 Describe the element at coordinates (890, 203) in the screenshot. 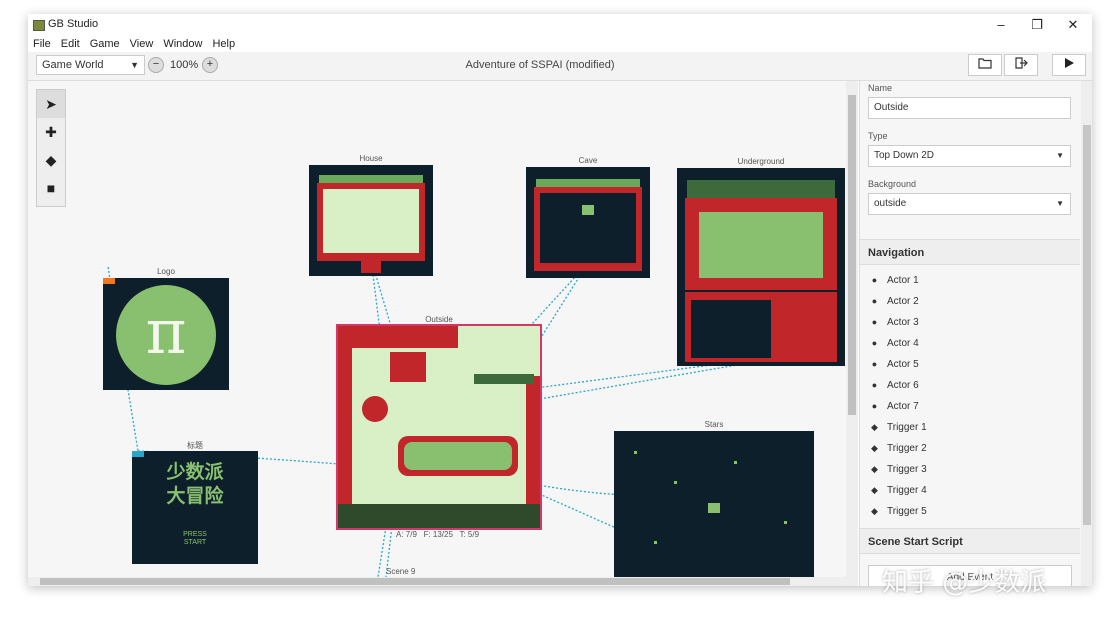

I see `background-value: outside` at that location.